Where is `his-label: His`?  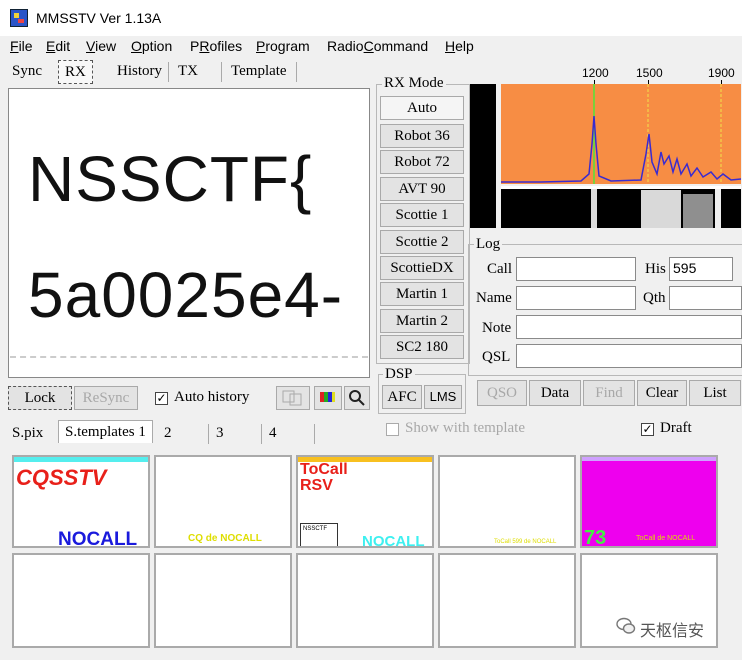 his-label: His is located at coordinates (655, 269).